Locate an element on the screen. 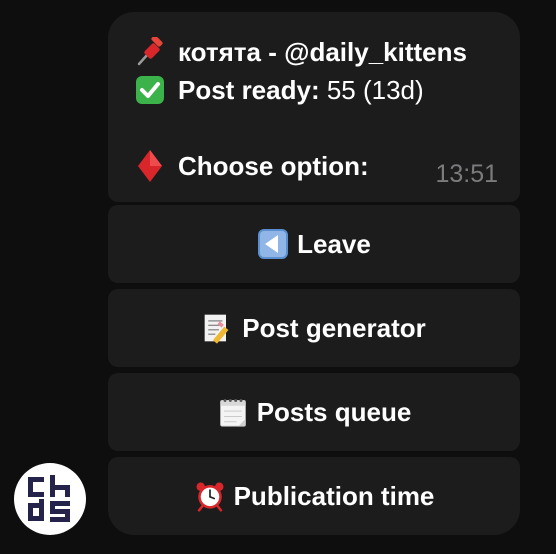  bot-avatar is located at coordinates (50, 499).